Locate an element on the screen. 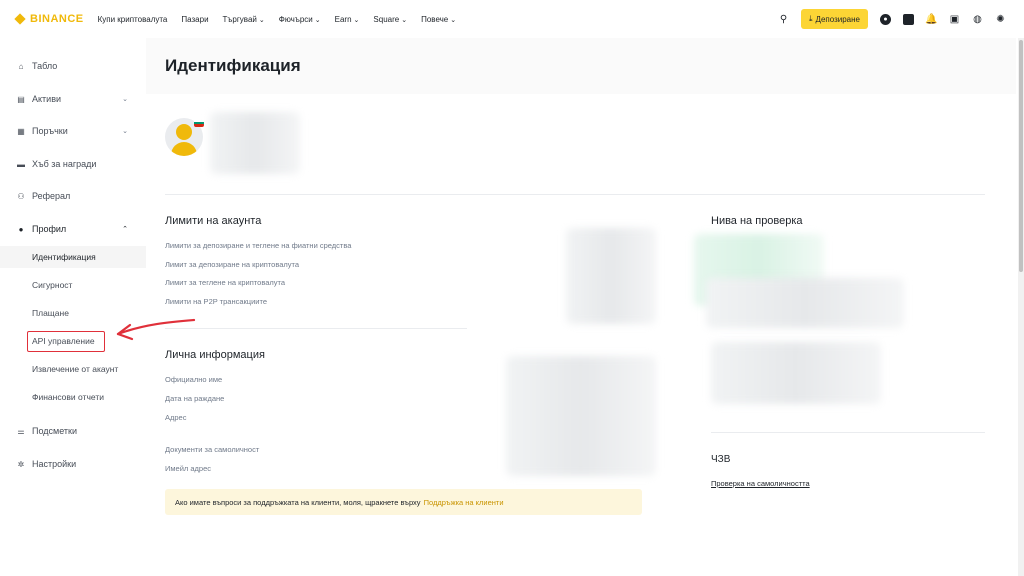 The height and width of the screenshot is (576, 1024). nav-earn: Earn ⌄ is located at coordinates (347, 19).